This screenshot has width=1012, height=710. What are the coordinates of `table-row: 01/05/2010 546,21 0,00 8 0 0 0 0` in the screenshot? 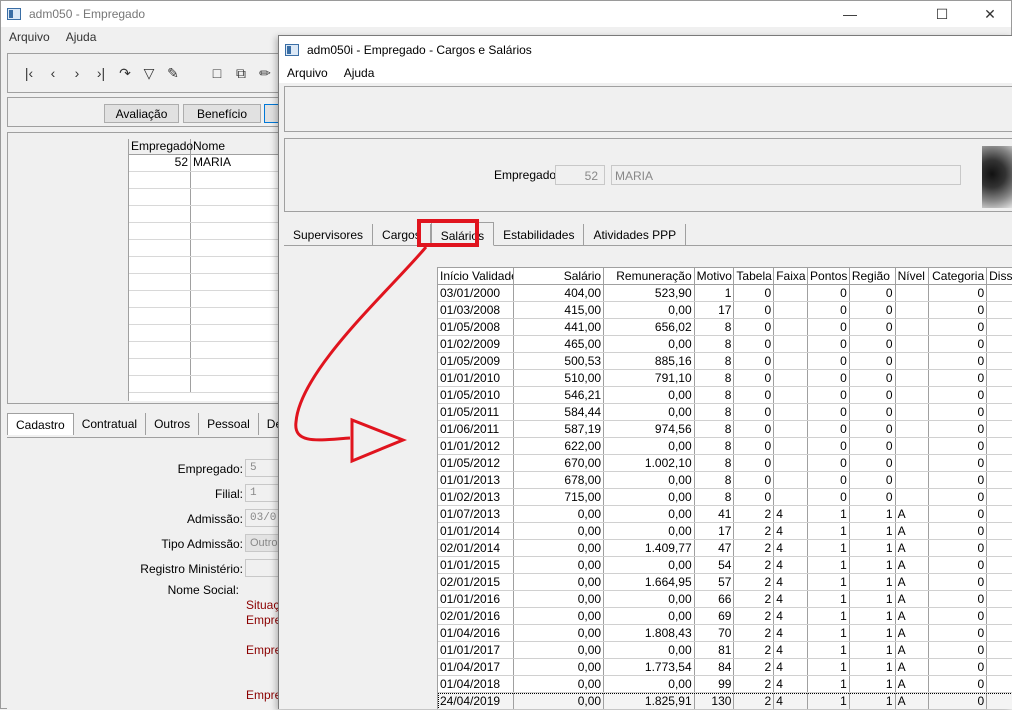 It's located at (725, 395).